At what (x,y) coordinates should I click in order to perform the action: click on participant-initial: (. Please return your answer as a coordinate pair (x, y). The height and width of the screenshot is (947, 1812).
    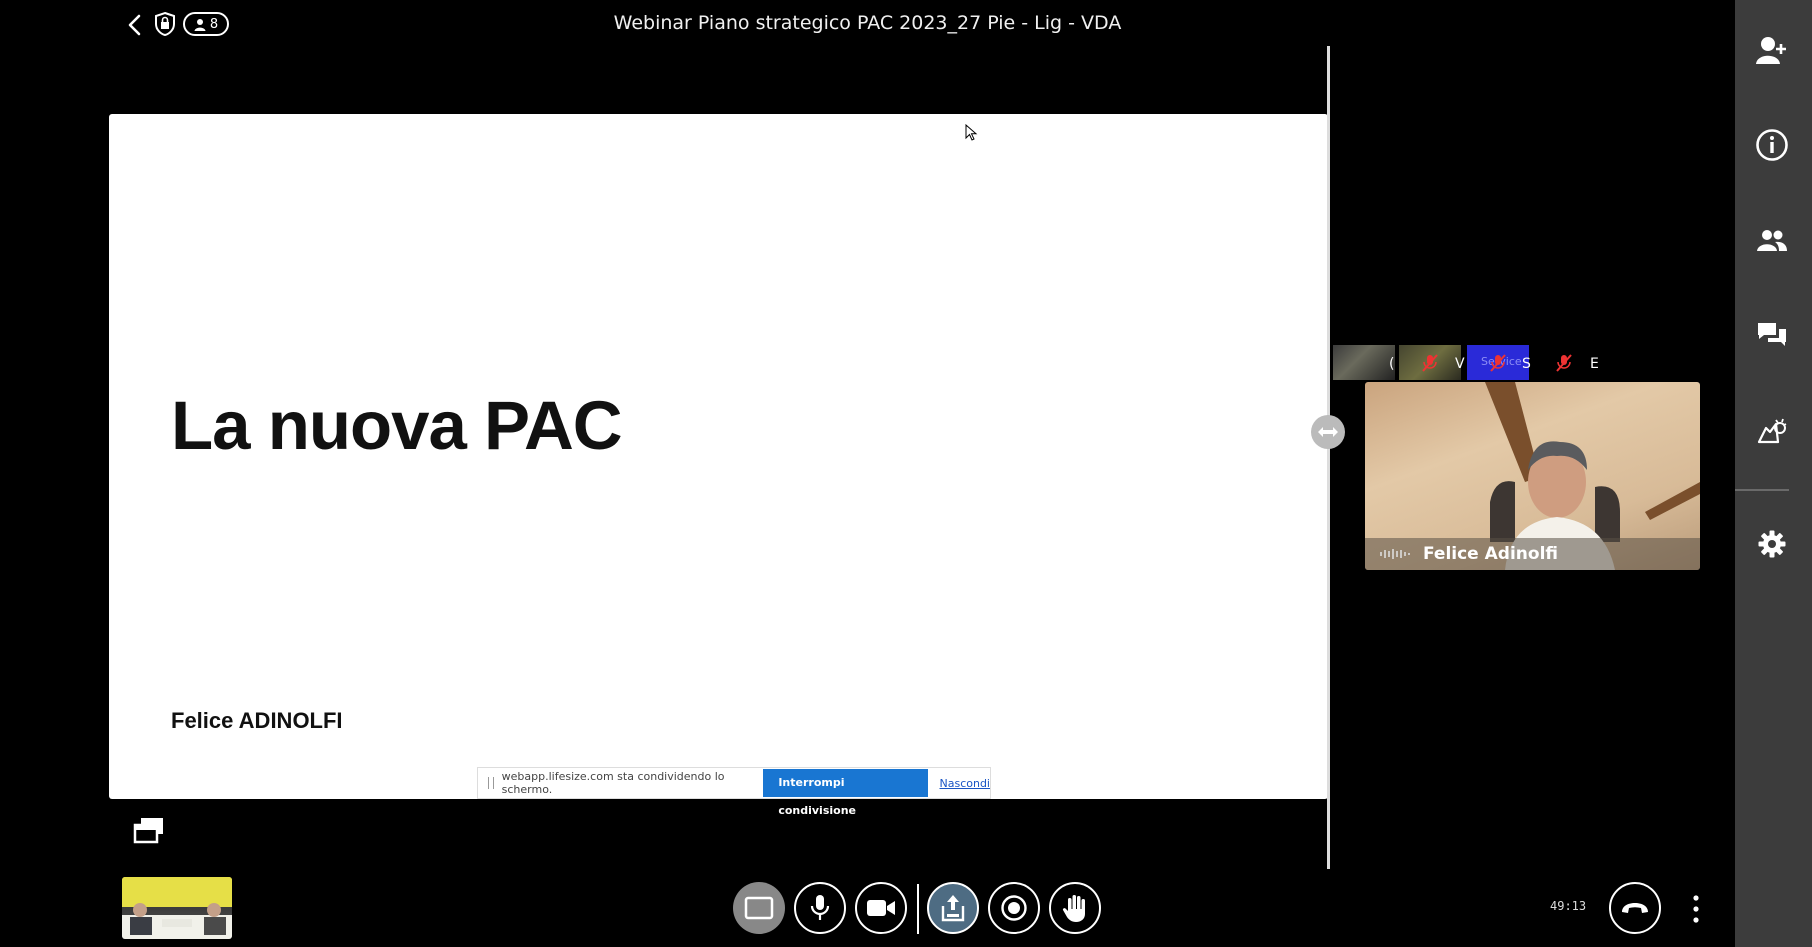
    Looking at the image, I should click on (1392, 364).